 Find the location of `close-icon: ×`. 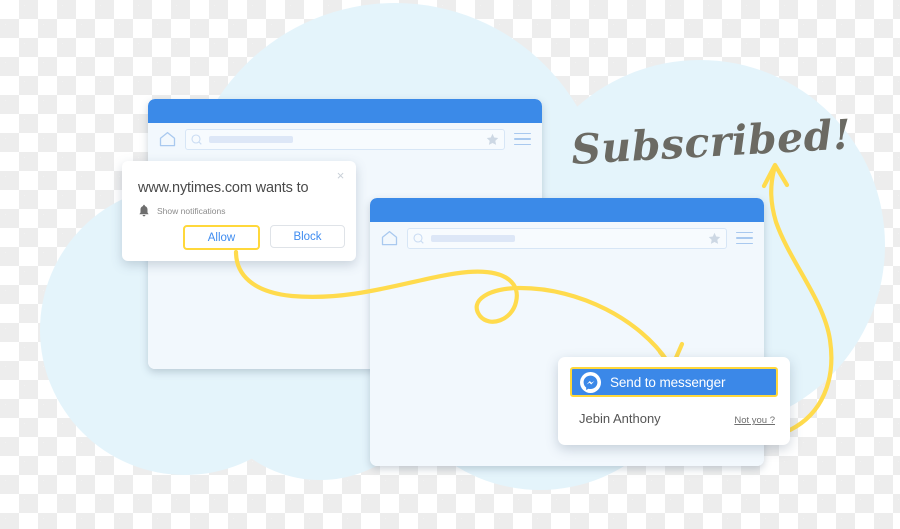

close-icon: × is located at coordinates (340, 175).